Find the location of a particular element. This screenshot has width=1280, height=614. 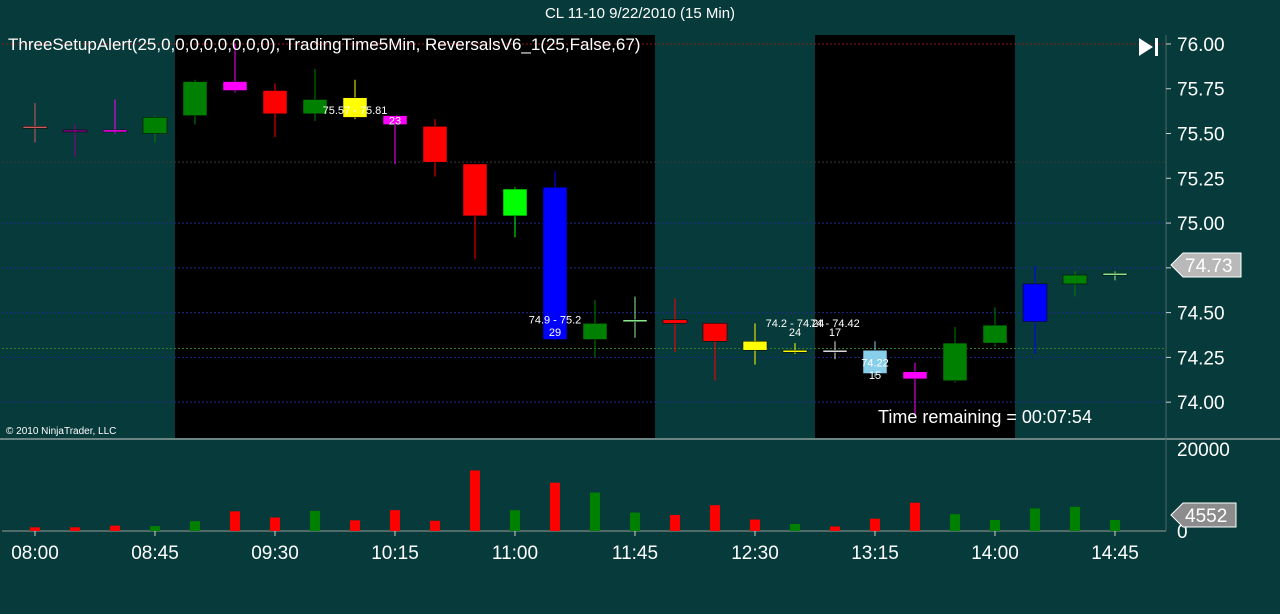

annotation-label: 17 is located at coordinates (835, 333).